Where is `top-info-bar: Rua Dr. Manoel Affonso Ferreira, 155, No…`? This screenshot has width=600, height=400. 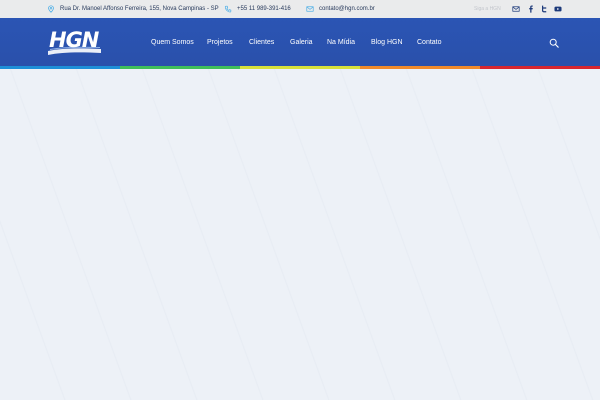
top-info-bar: Rua Dr. Manoel Affonso Ferreira, 155, No… is located at coordinates (300, 9).